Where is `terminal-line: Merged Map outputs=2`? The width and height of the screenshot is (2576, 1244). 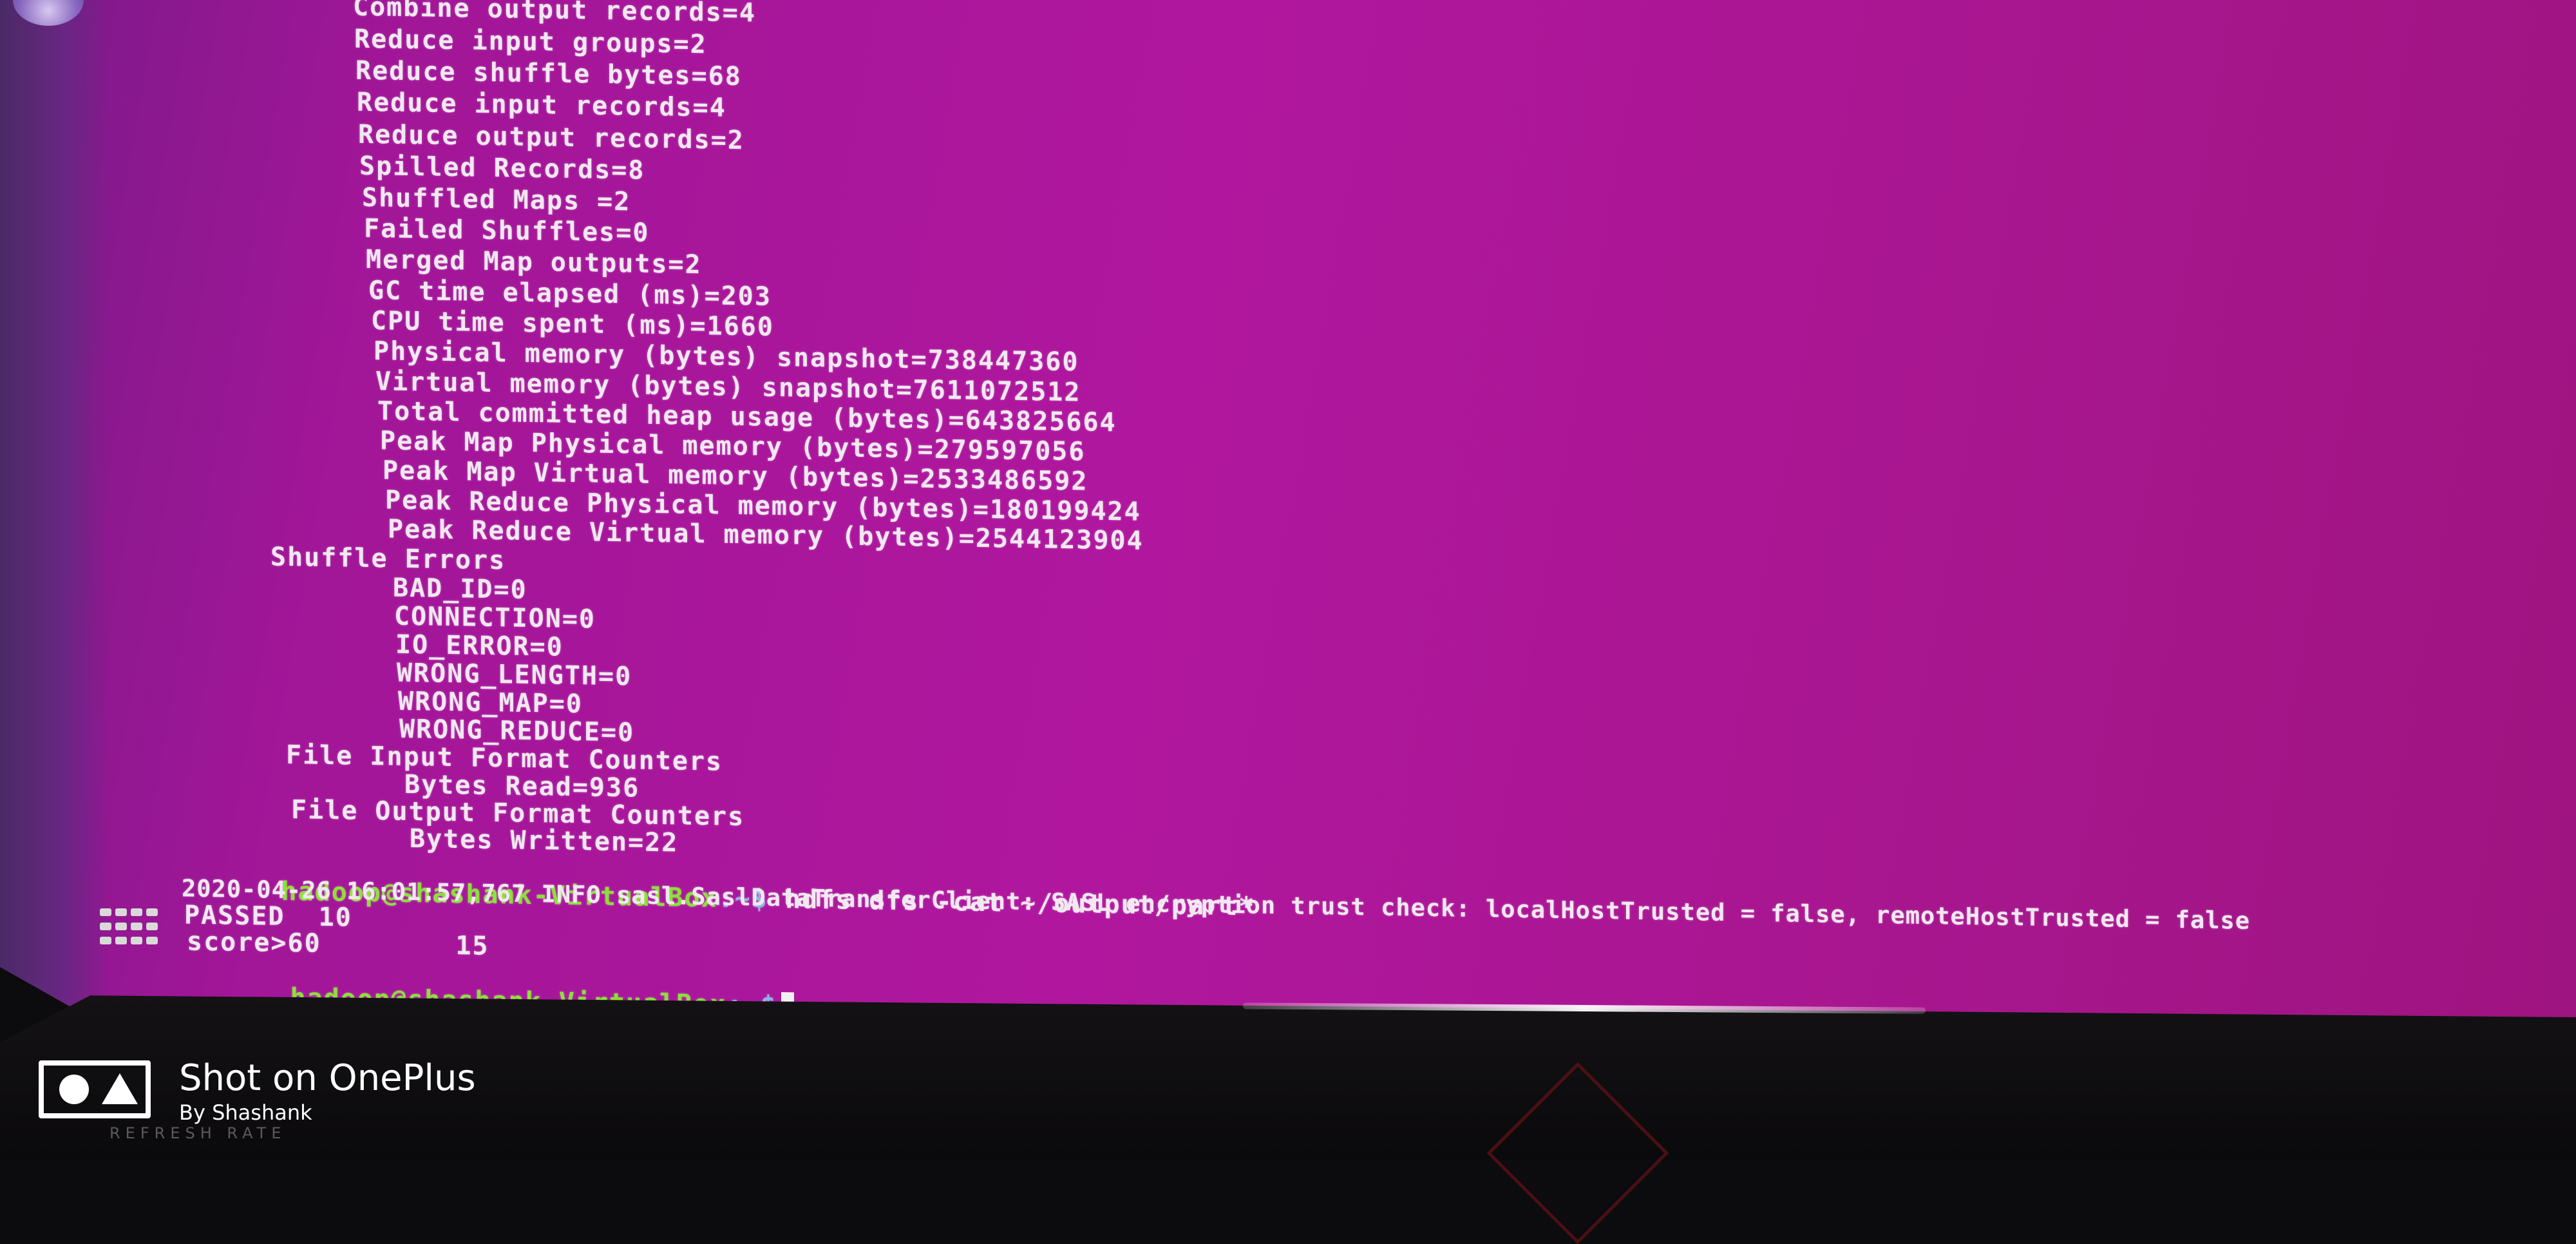
terminal-line: Merged Map outputs=2 is located at coordinates (534, 262).